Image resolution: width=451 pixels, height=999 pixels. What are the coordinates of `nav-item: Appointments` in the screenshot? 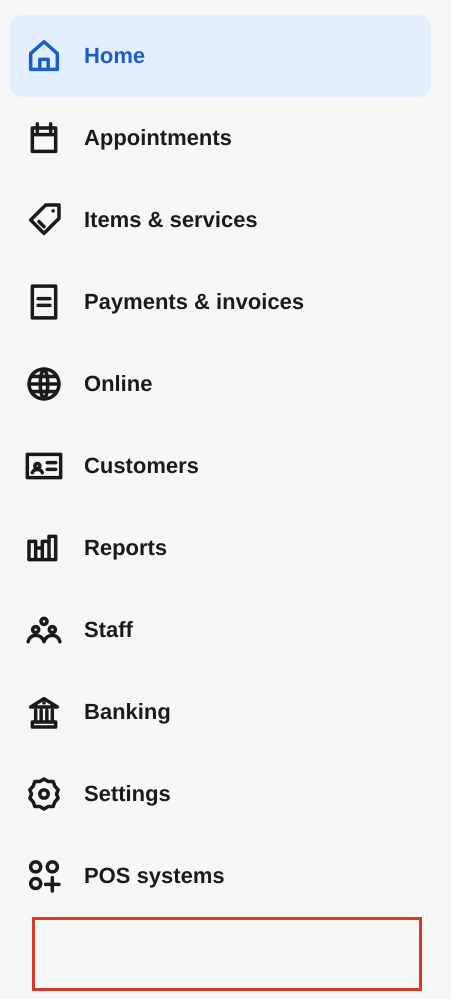 It's located at (220, 138).